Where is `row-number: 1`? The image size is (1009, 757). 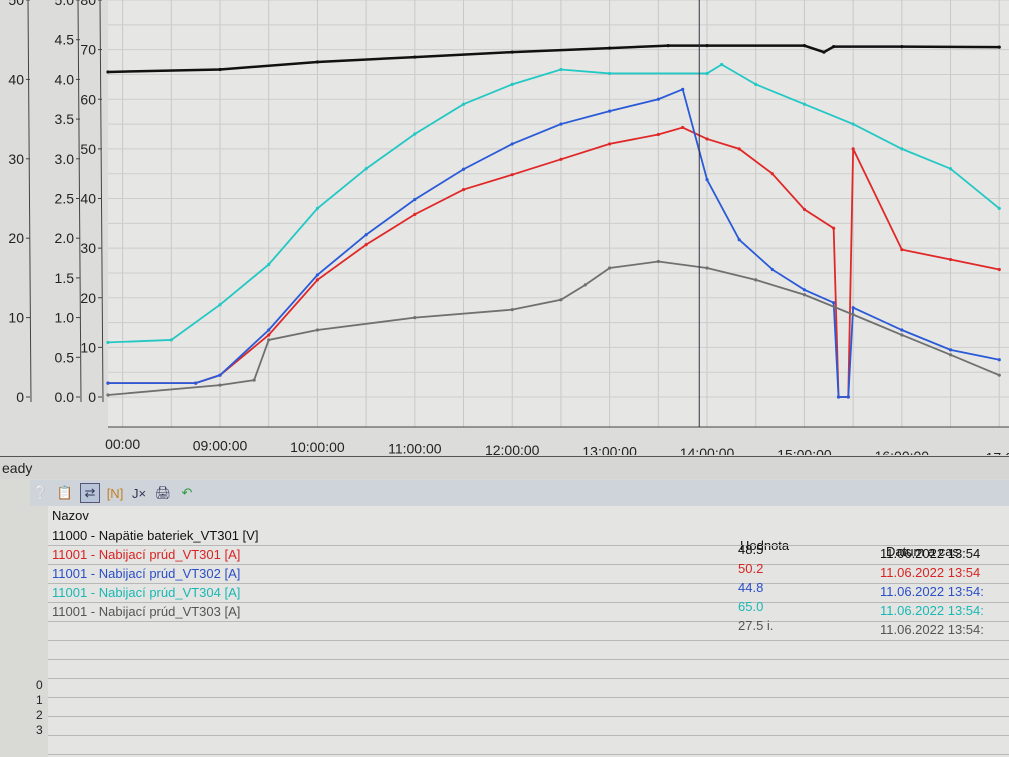 row-number: 1 is located at coordinates (39, 700).